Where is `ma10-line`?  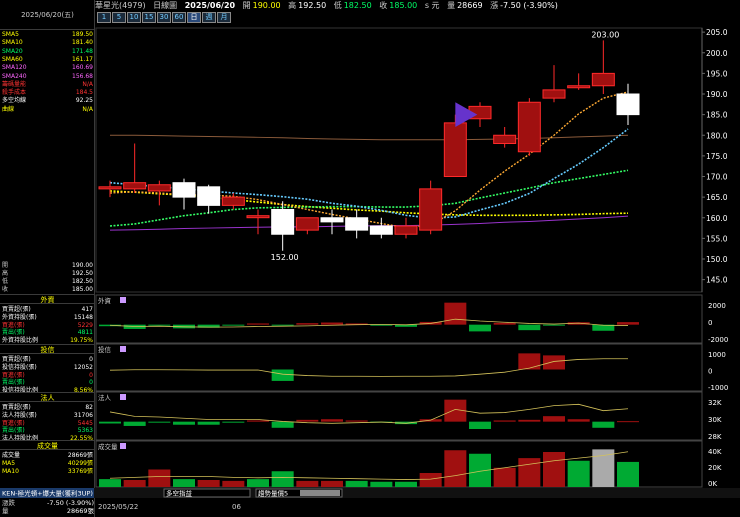 ma10-line is located at coordinates (369, 173).